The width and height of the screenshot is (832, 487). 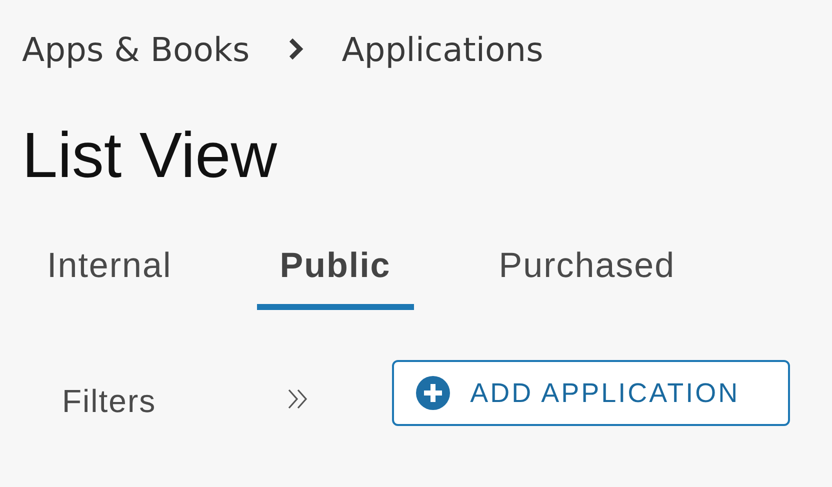 What do you see at coordinates (433, 393) in the screenshot?
I see `plus-circle-icon` at bounding box center [433, 393].